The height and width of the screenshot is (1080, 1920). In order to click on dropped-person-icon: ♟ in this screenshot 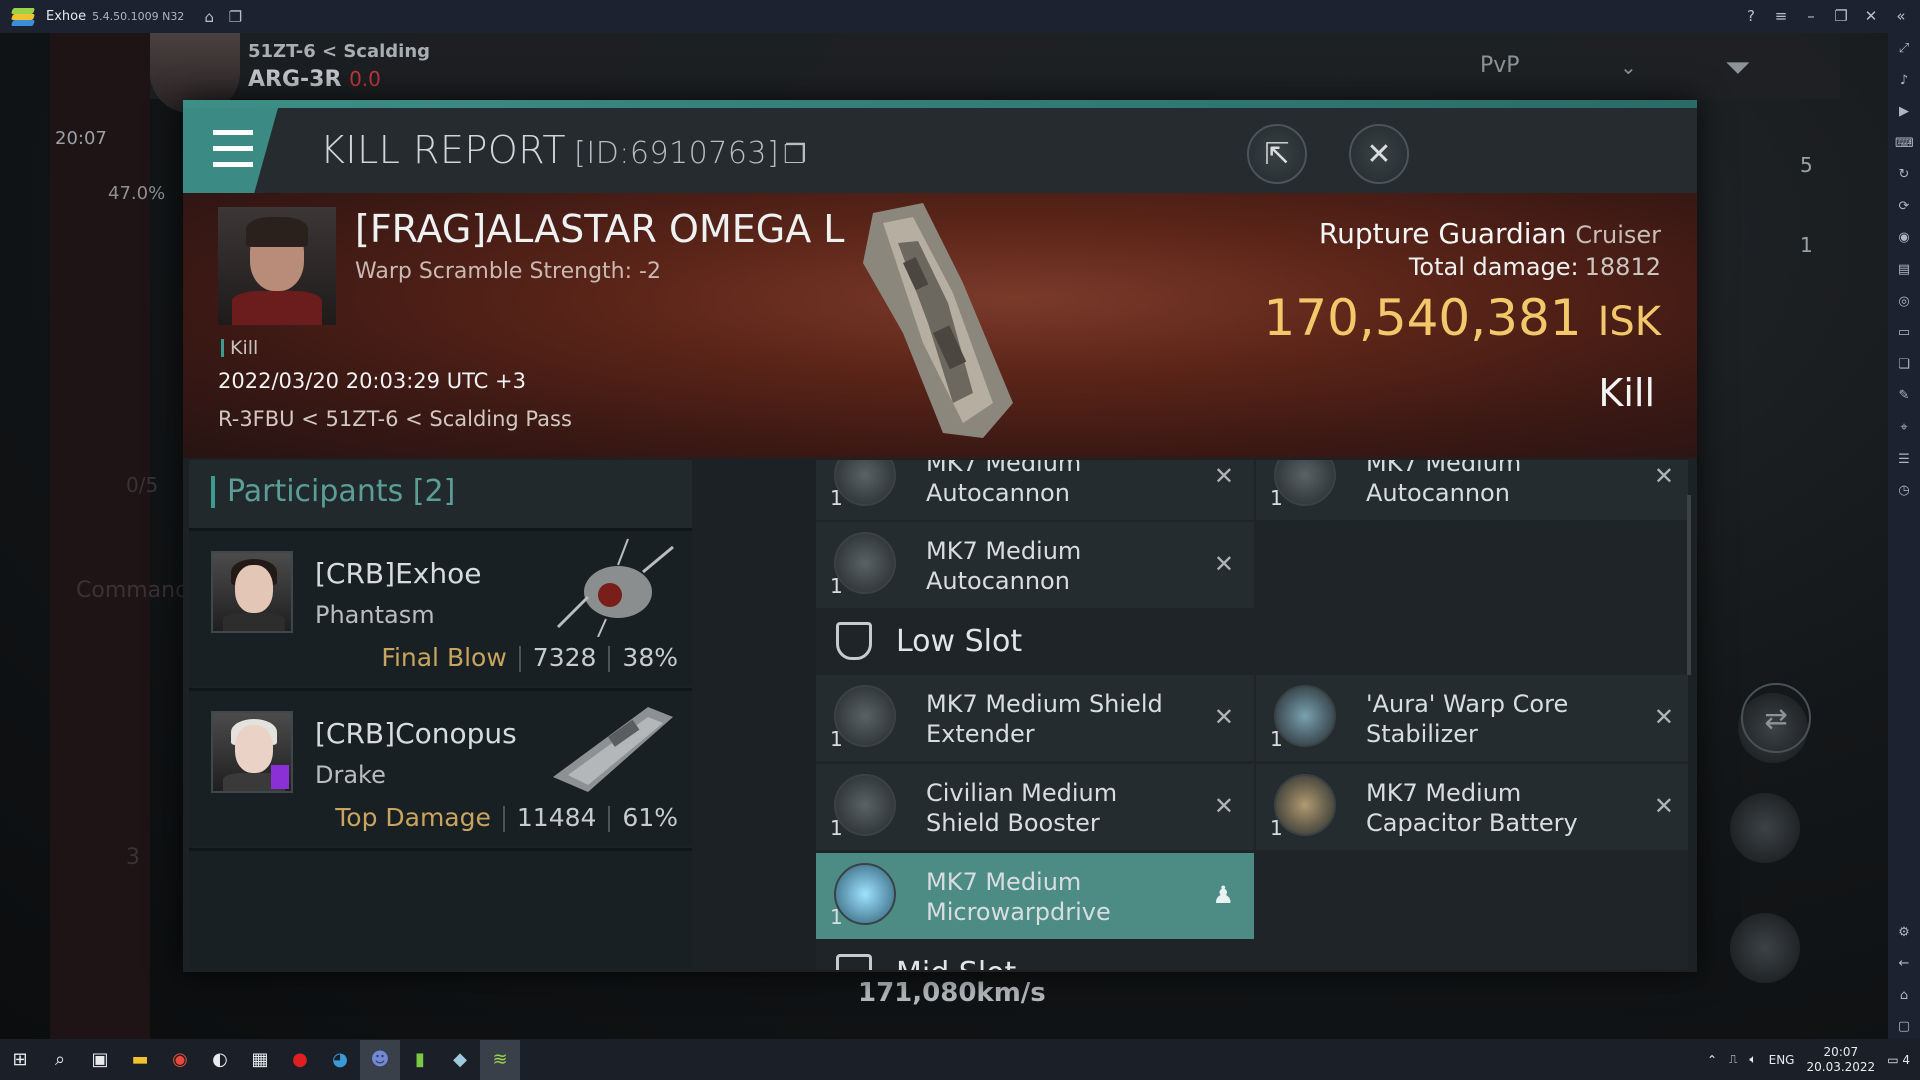, I will do `click(1223, 895)`.